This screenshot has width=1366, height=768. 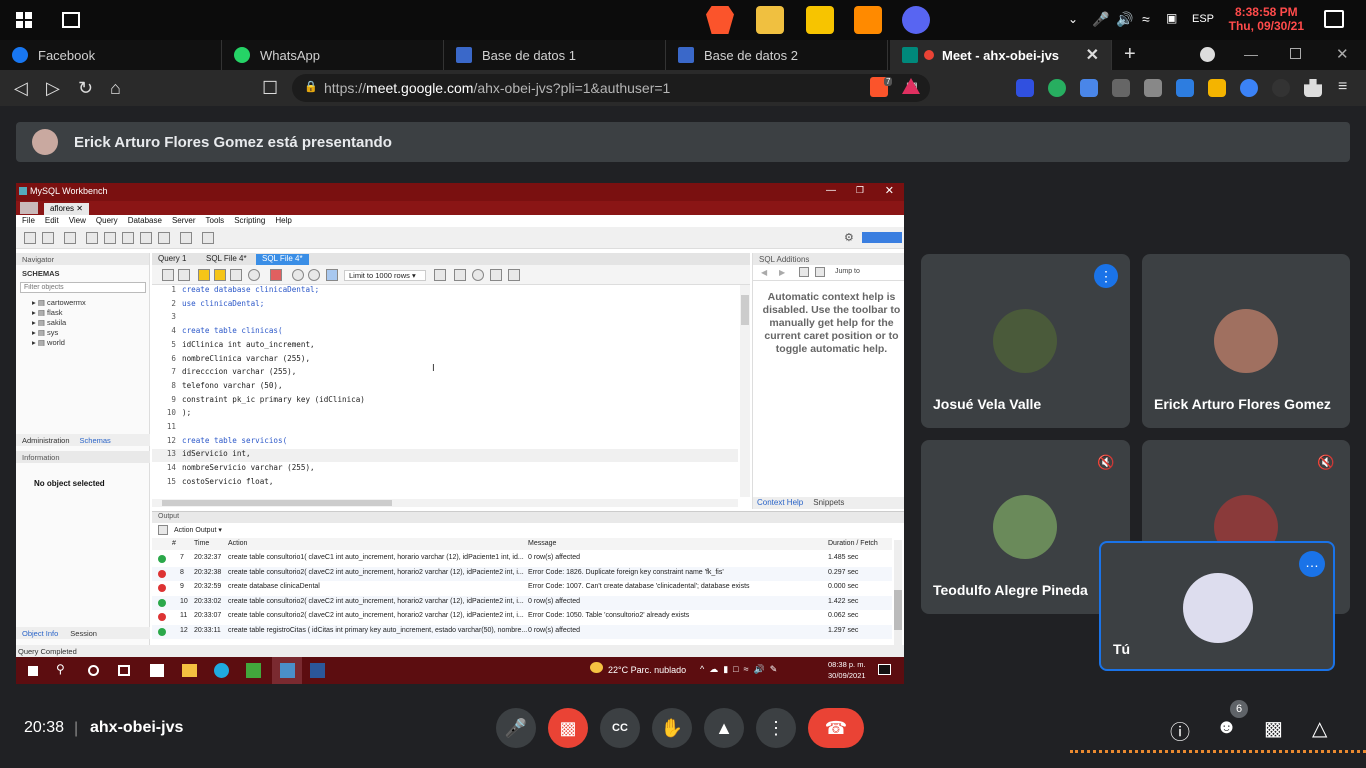 What do you see at coordinates (270, 88) in the screenshot?
I see `bookmark-icon: ☐` at bounding box center [270, 88].